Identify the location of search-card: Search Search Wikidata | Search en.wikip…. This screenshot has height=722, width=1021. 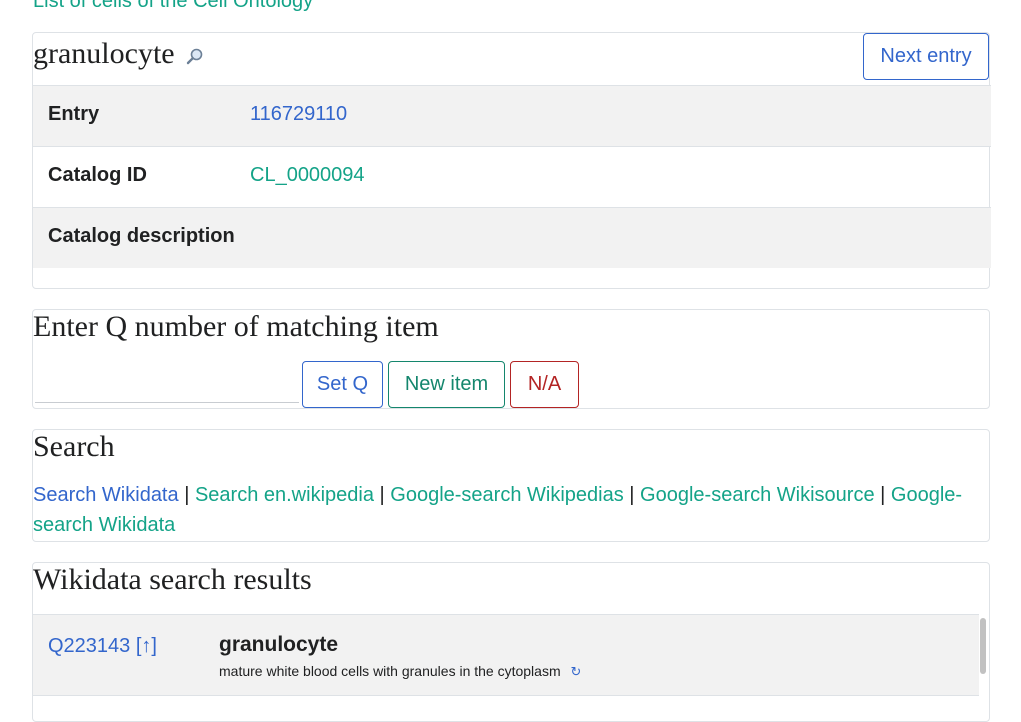
(511, 485).